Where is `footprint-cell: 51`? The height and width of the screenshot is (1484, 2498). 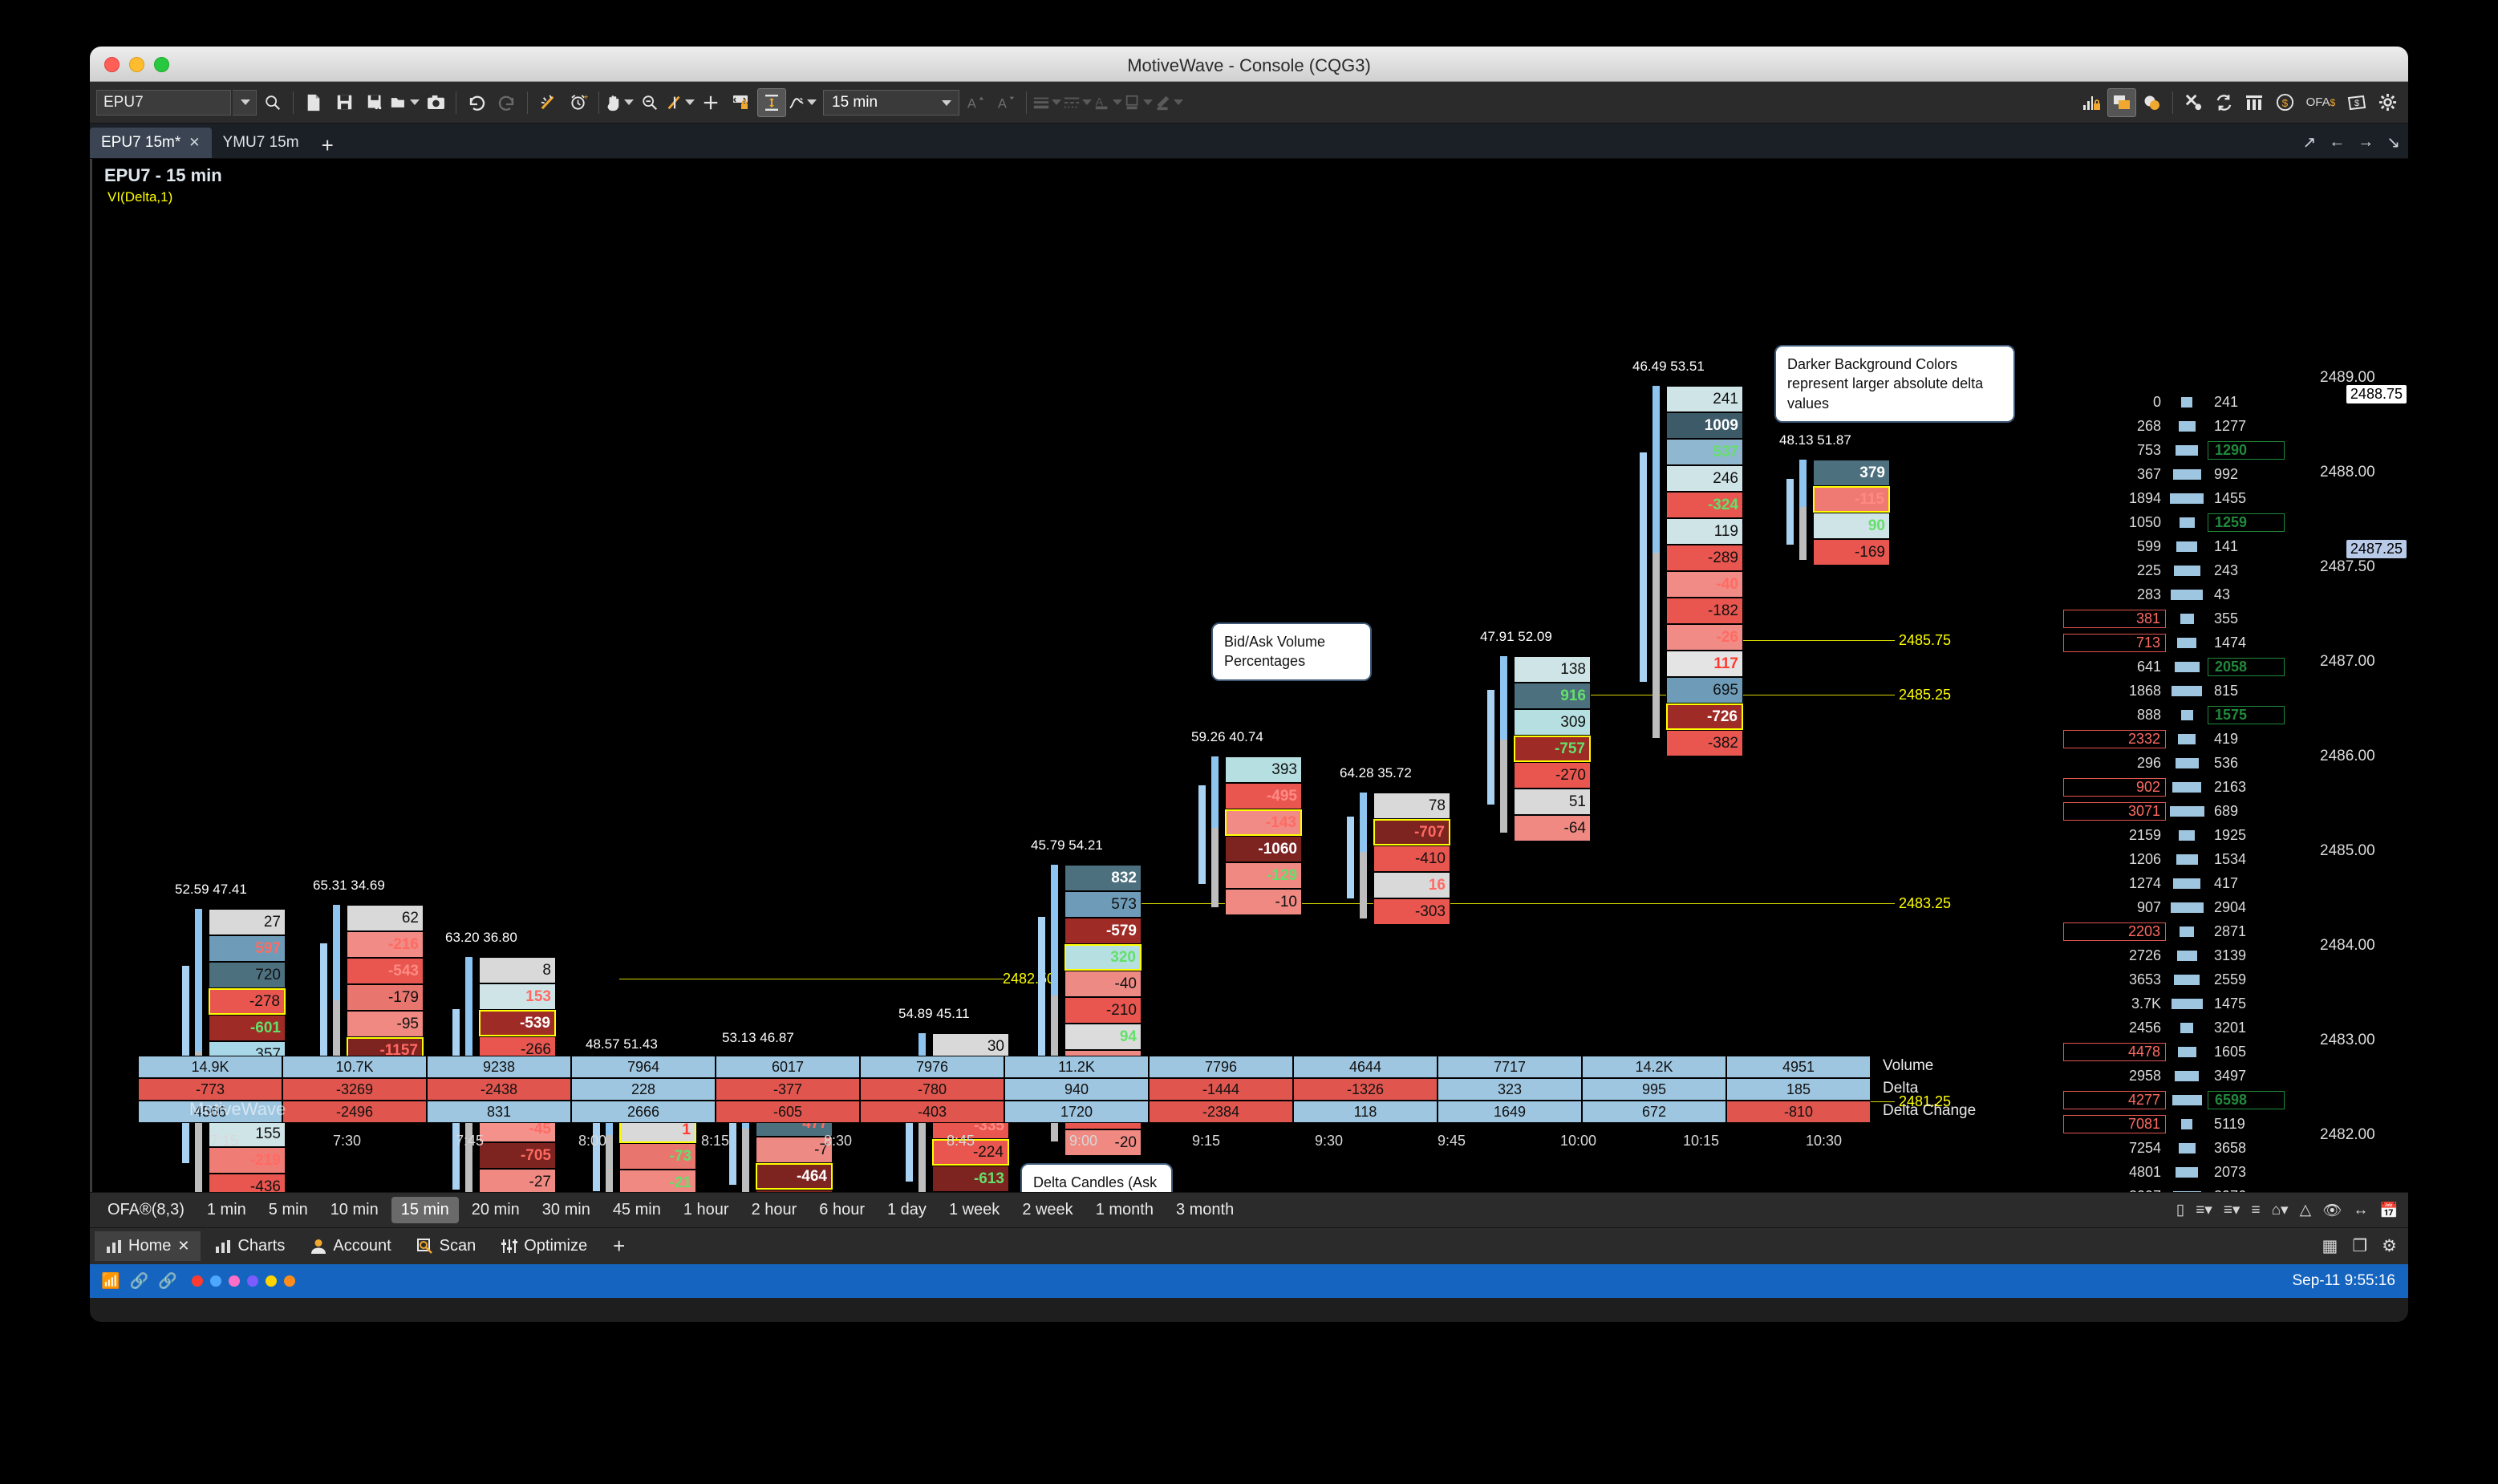 footprint-cell: 51 is located at coordinates (1552, 802).